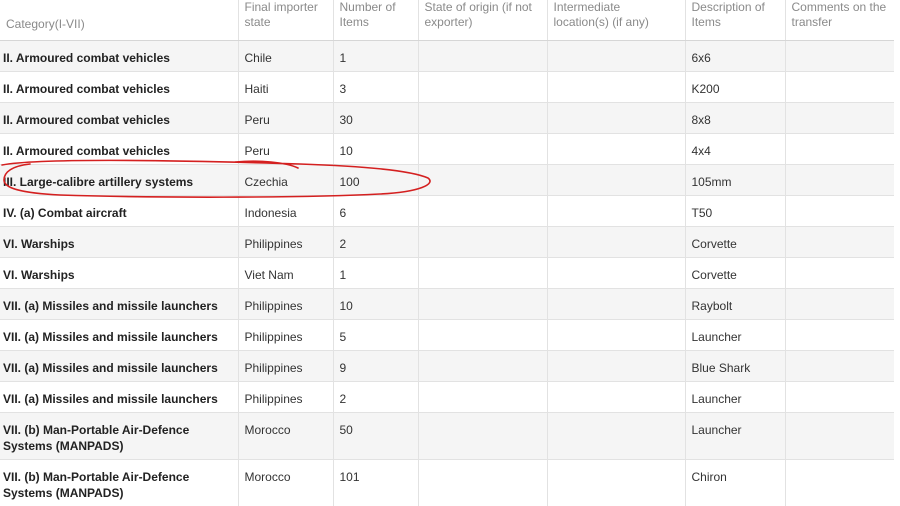  Describe the element at coordinates (839, 20) in the screenshot. I see `header-comments: Comments on the transfer` at that location.